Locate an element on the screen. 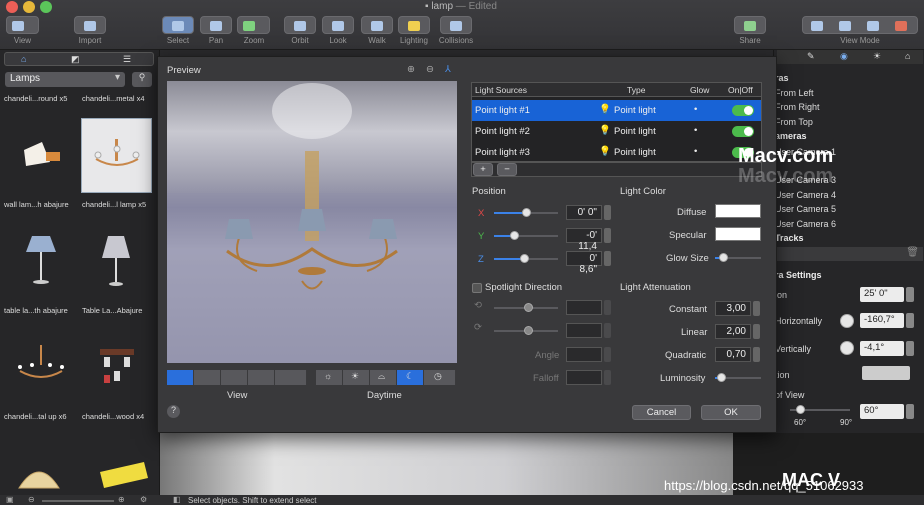  vertical-dial is located at coordinates (847, 348).